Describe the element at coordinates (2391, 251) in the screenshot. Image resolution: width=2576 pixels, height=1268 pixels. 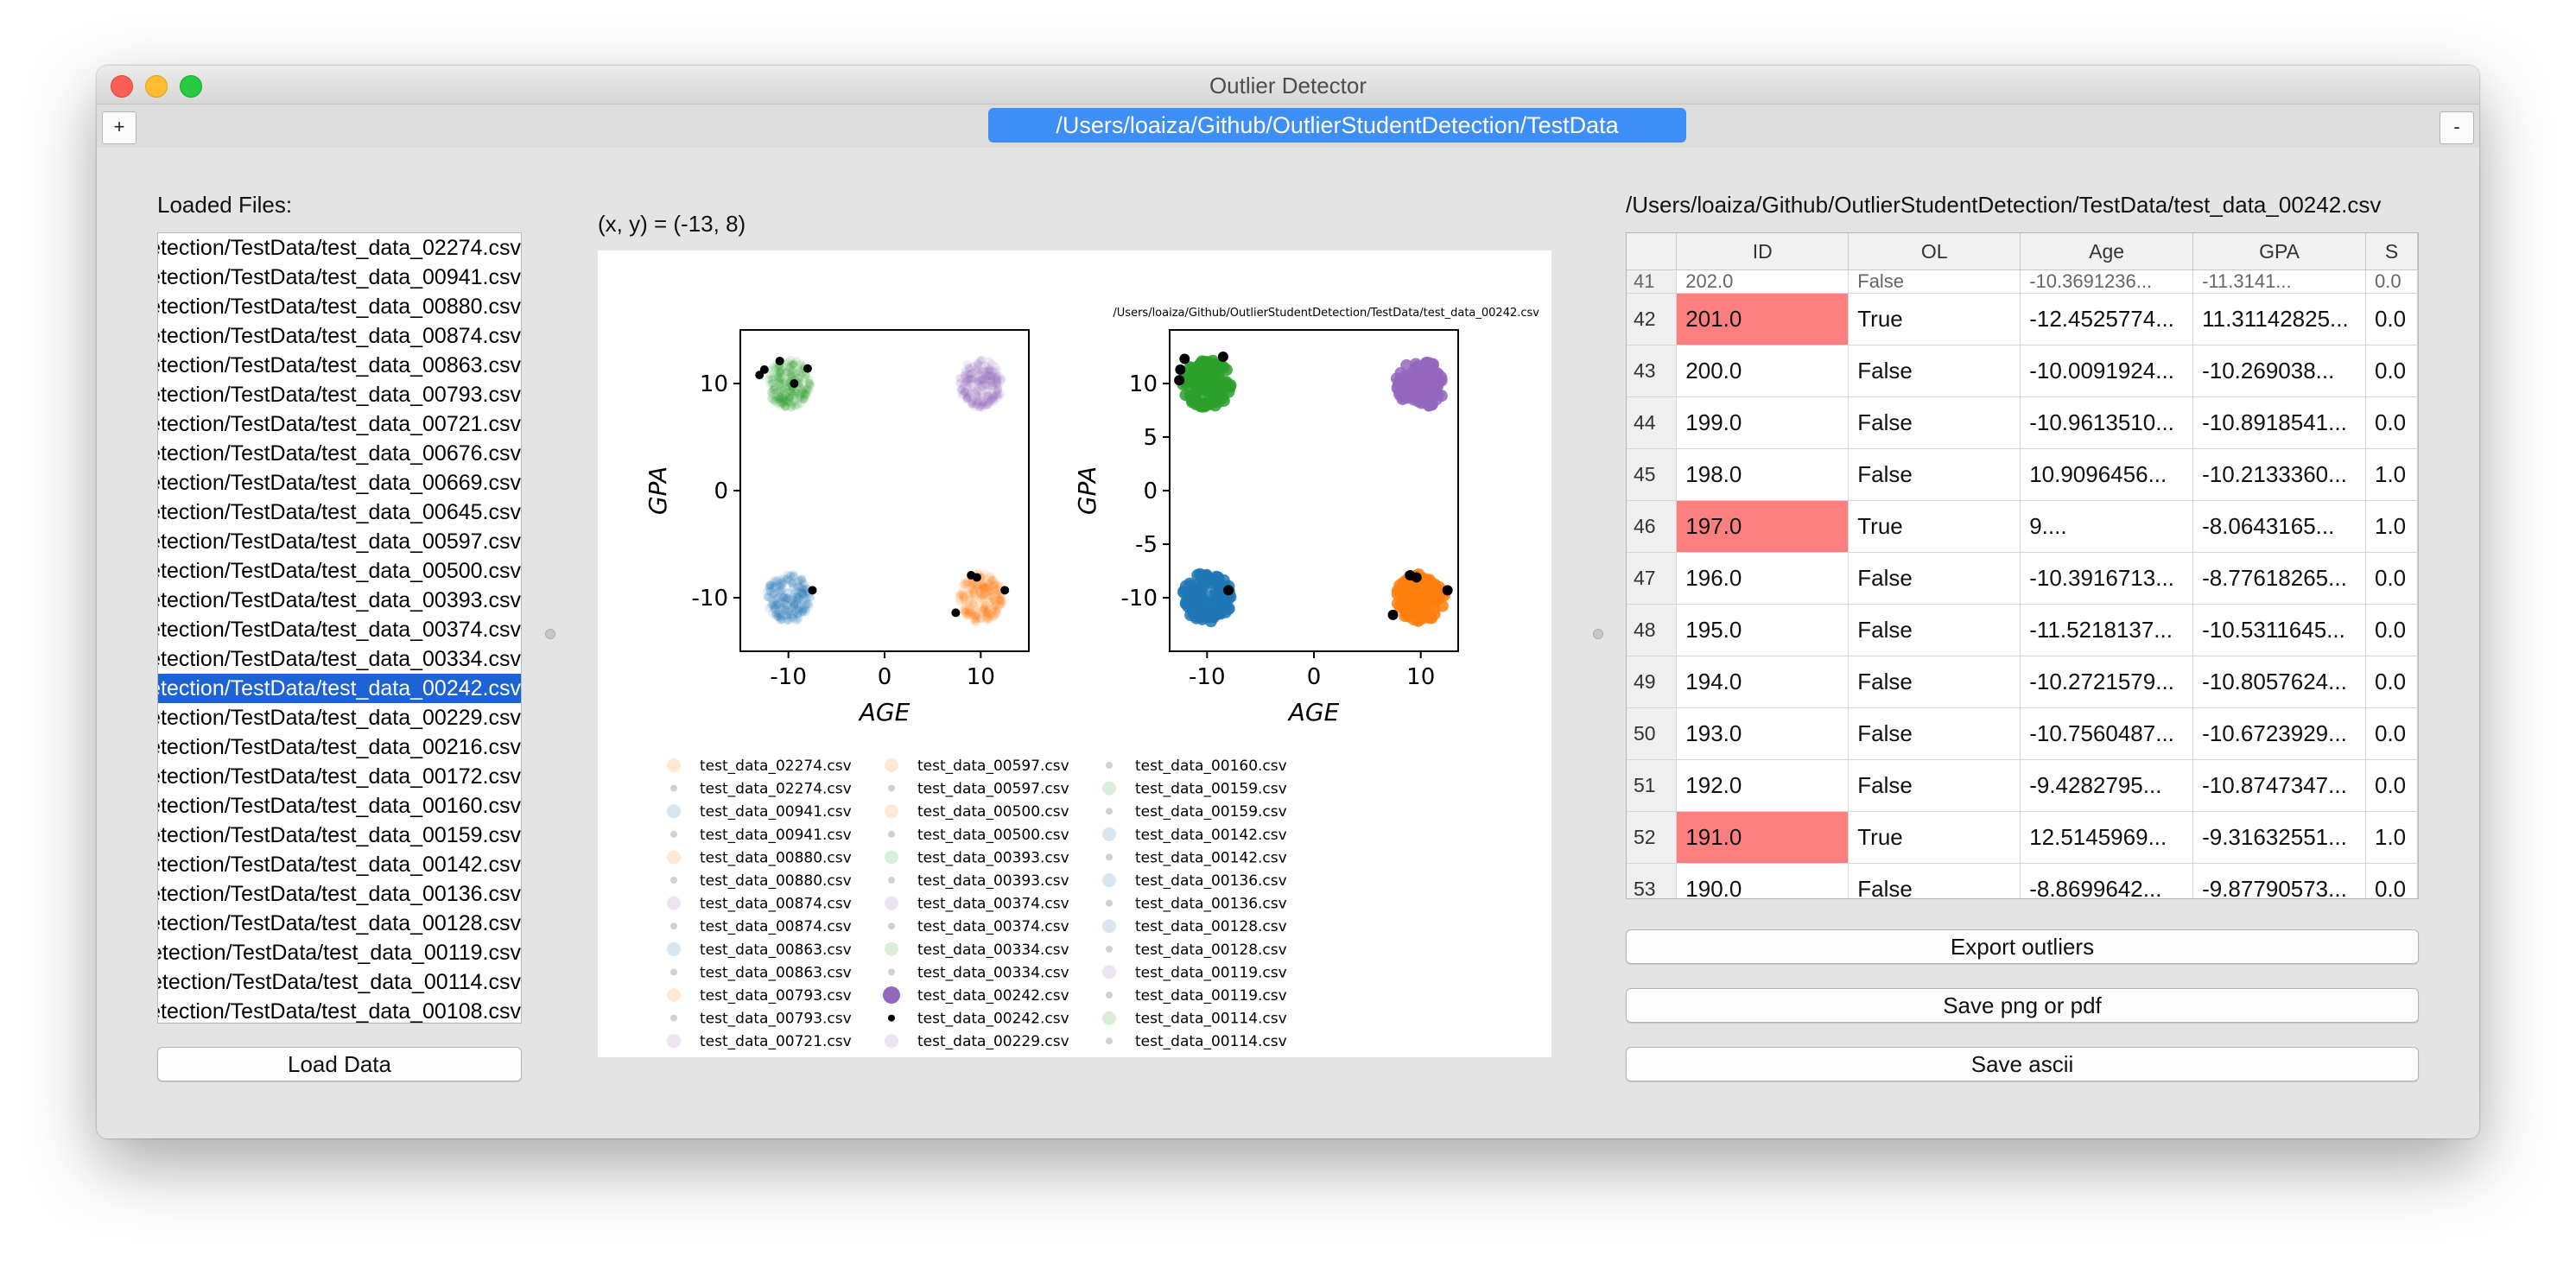
I see `column-header-s: S` at that location.